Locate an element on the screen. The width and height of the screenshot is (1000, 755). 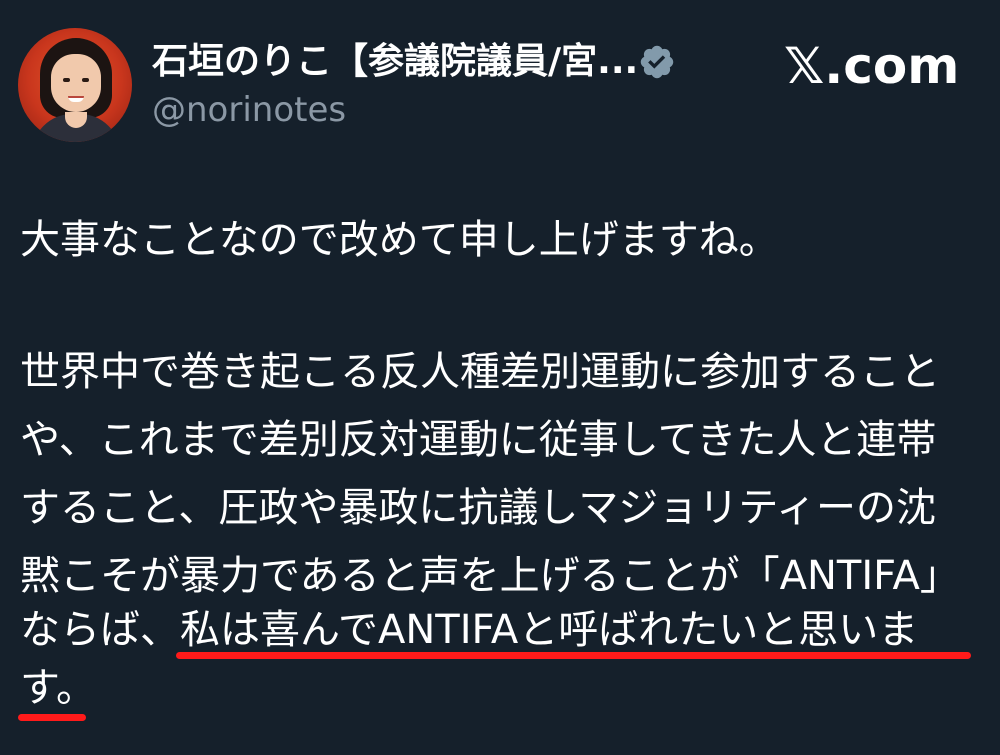
post-text-line: 世界中で巻き起こる反人種差別運動に参加すること is located at coordinates (480, 372).